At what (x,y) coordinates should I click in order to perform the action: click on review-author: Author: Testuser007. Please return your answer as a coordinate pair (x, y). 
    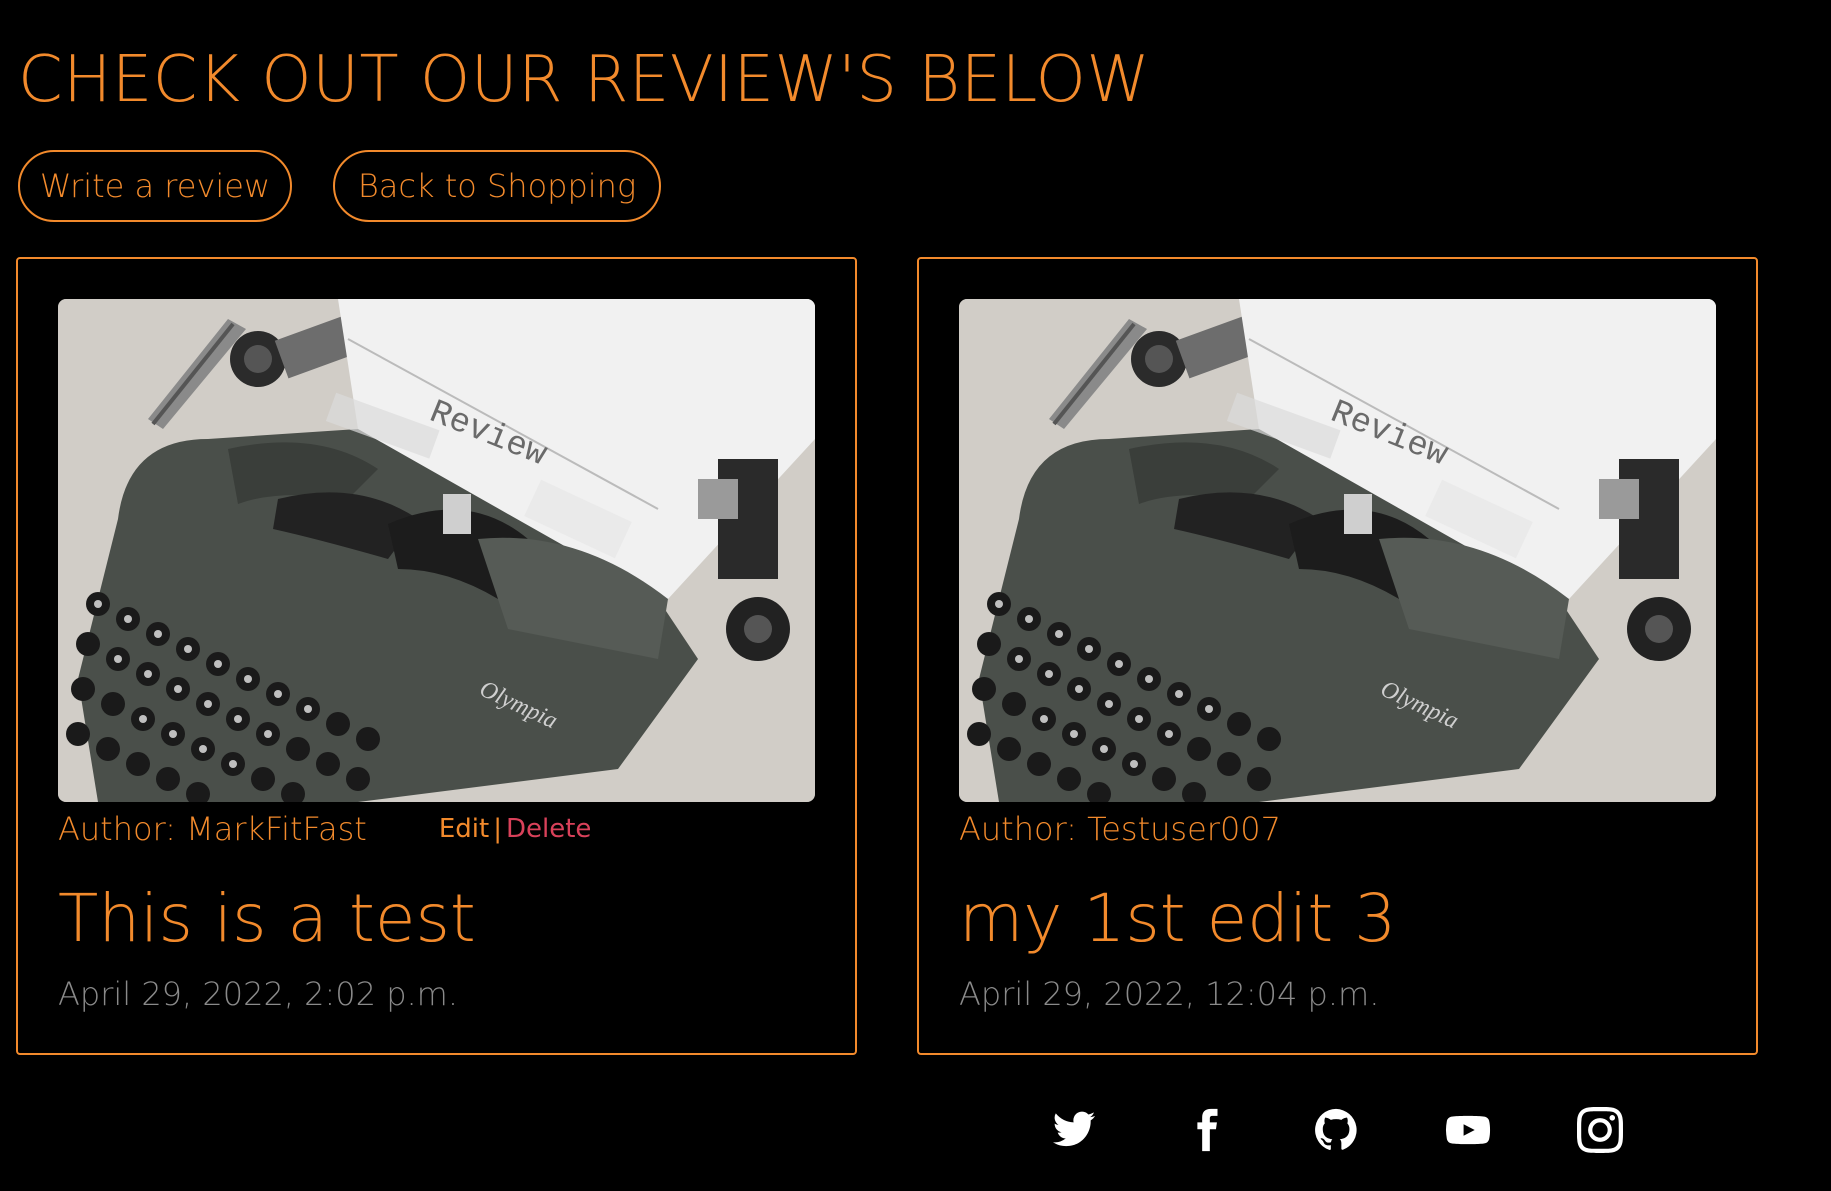
    Looking at the image, I should click on (1120, 829).